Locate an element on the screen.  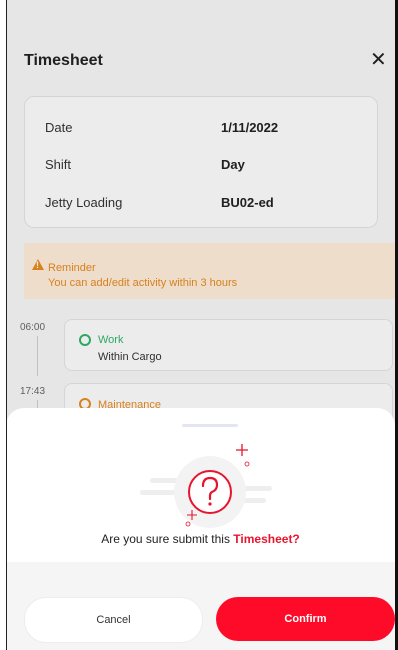
dialog-footer: Cancel Confirm is located at coordinates (200, 606).